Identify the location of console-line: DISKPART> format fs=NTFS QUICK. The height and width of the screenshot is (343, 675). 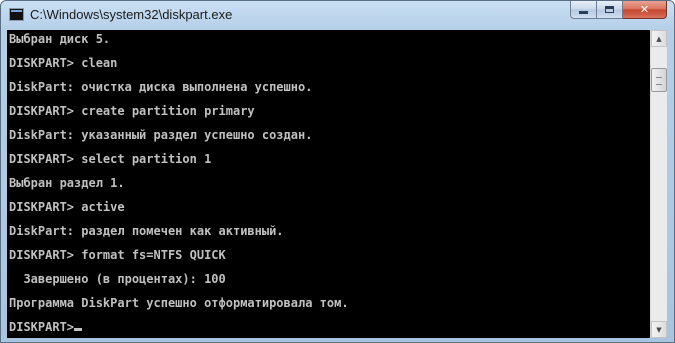
(117, 255).